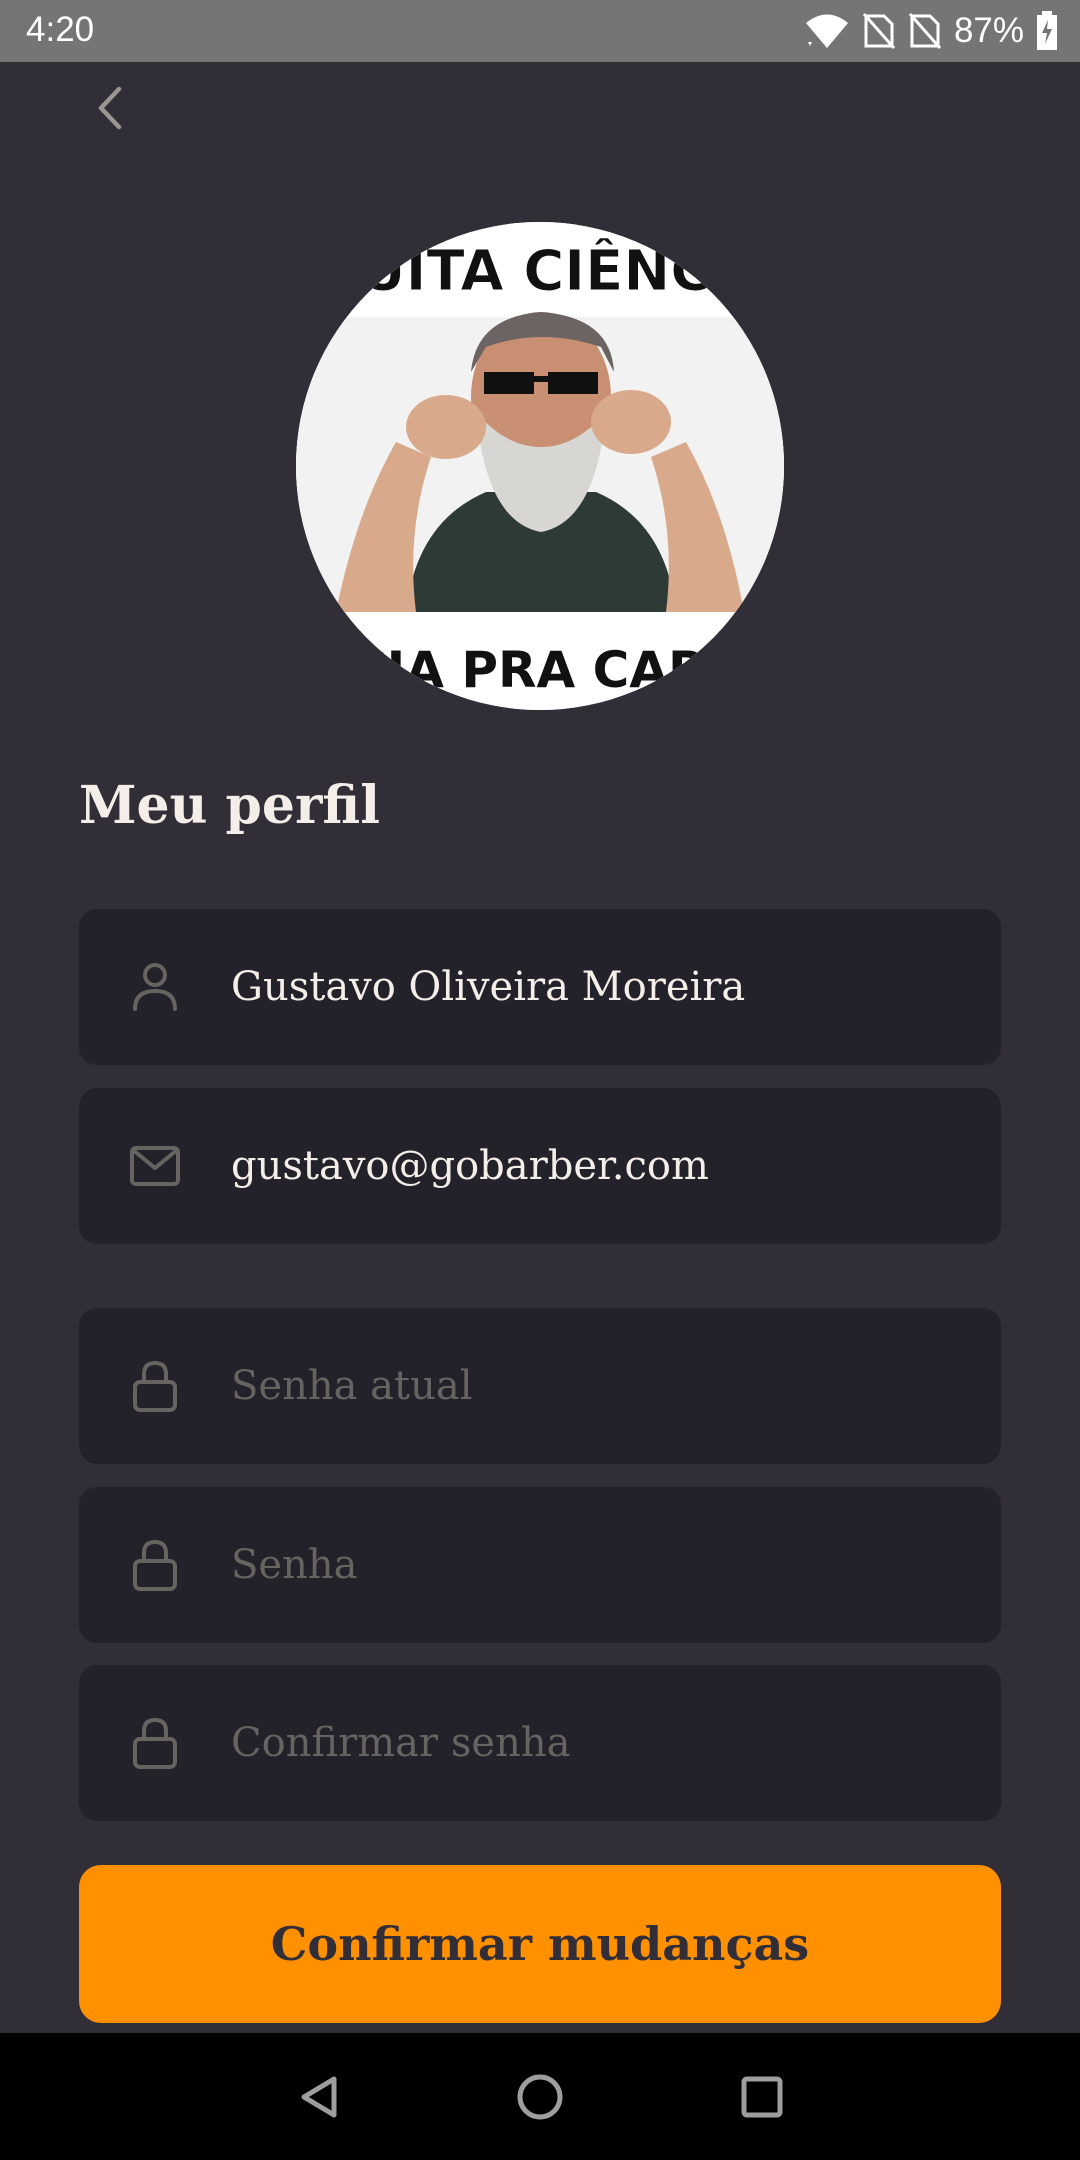 The image size is (1080, 2160). I want to click on page-title: Meu perfil, so click(229, 805).